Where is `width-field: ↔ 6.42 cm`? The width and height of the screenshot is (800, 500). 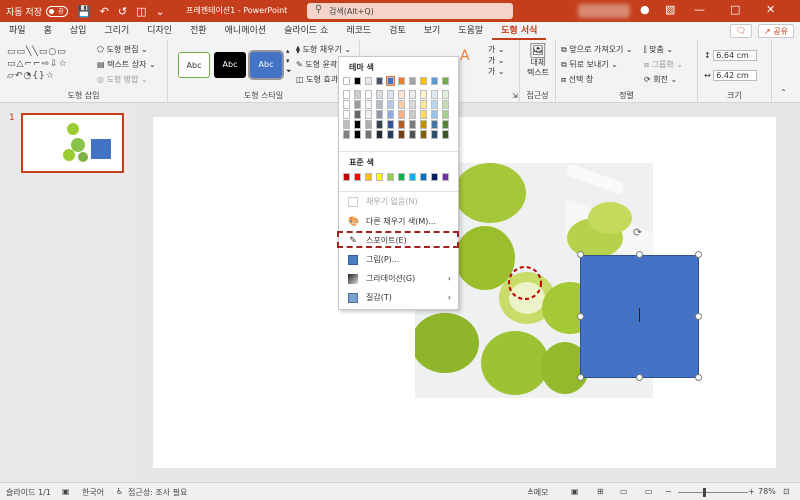 width-field: ↔ 6.42 cm is located at coordinates (731, 75).